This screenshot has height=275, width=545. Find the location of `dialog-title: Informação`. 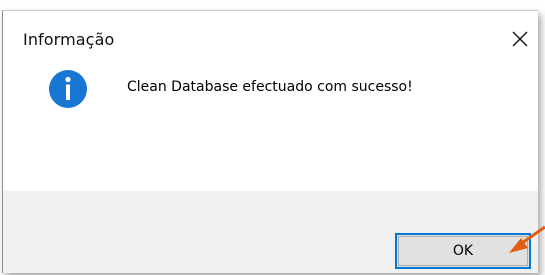

dialog-title: Informação is located at coordinates (69, 39).